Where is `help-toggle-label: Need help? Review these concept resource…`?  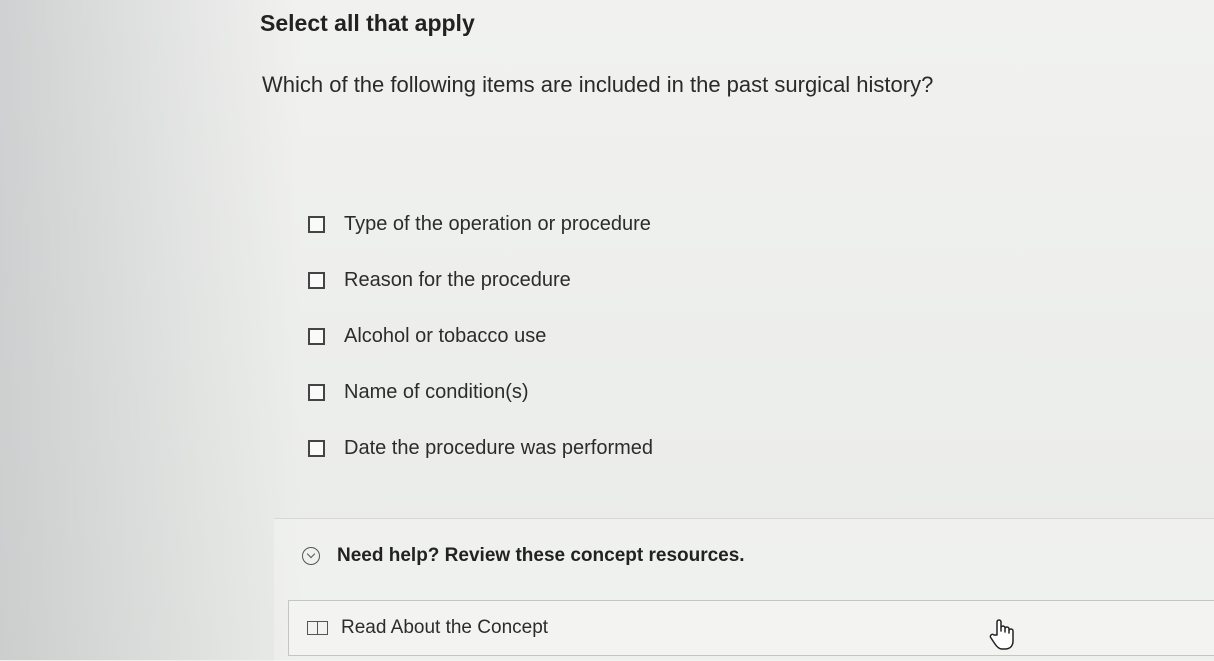
help-toggle-label: Need help? Review these concept resource… is located at coordinates (541, 555).